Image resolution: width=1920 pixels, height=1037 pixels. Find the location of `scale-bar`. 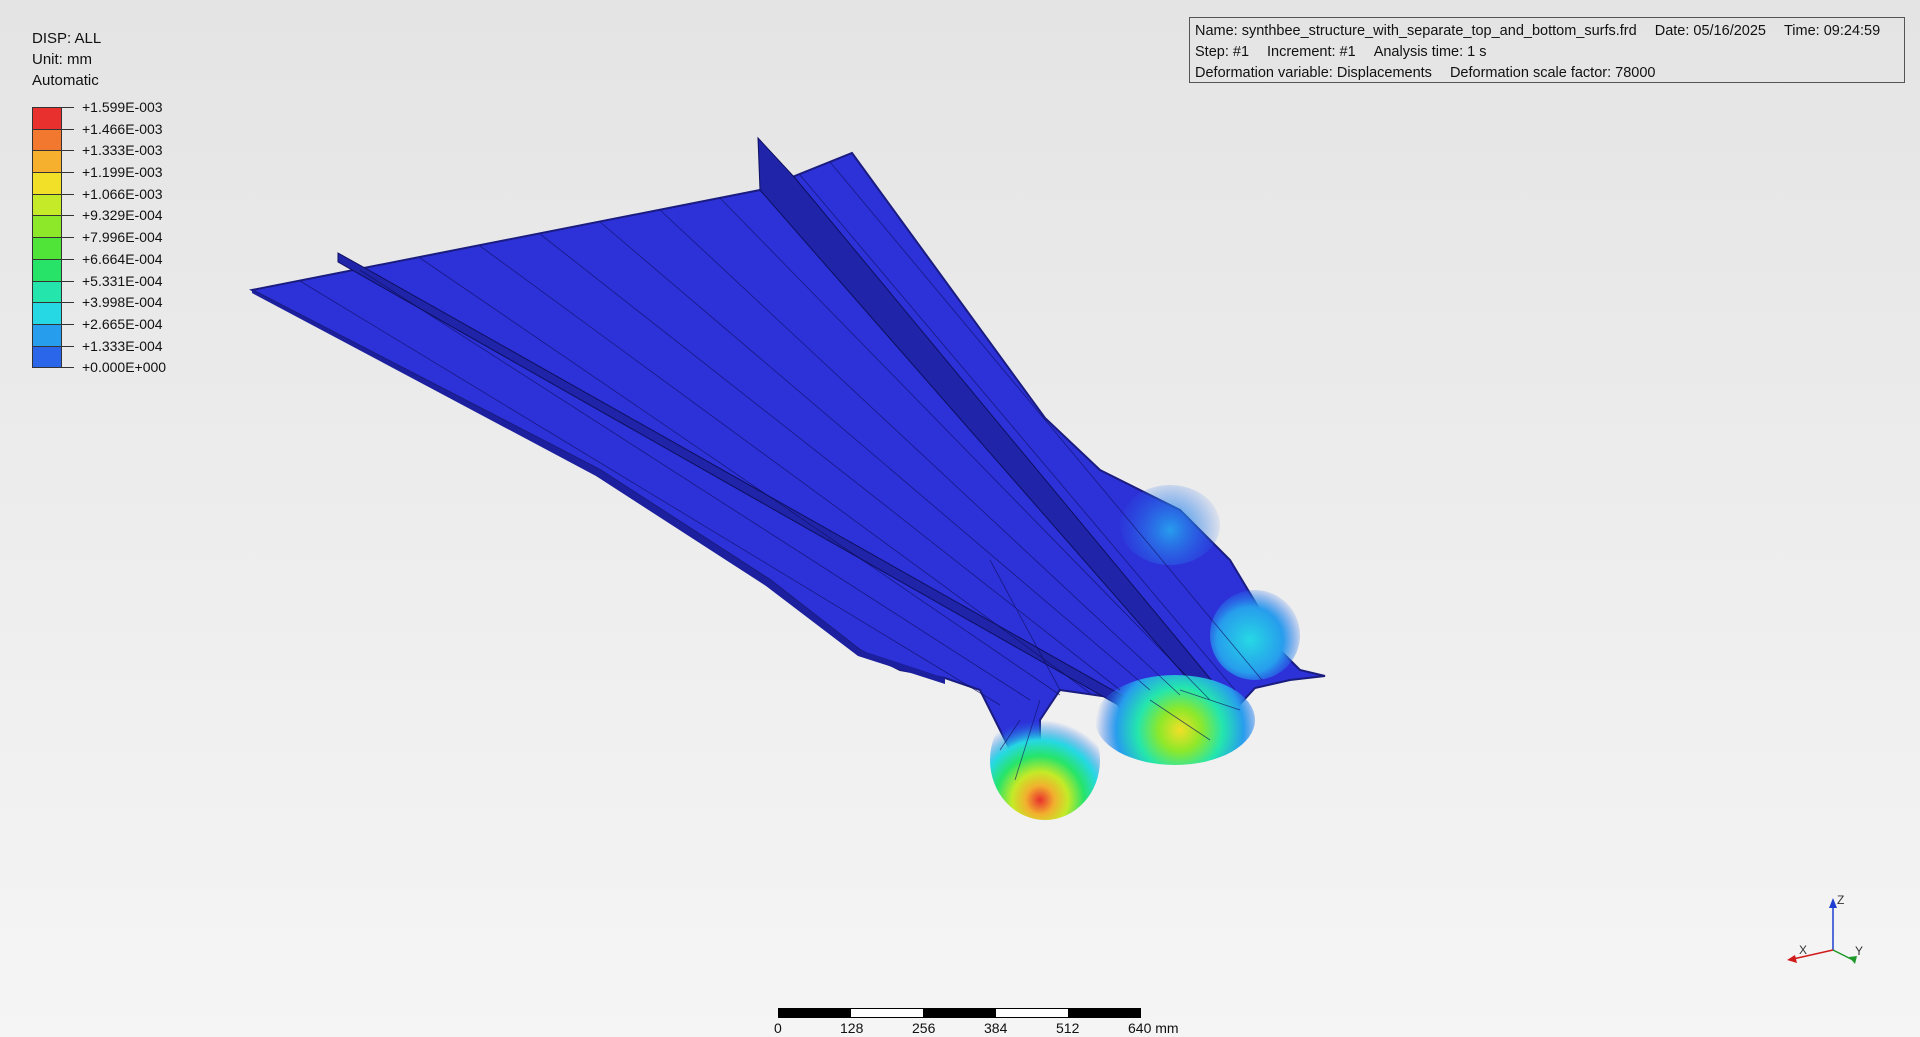

scale-bar is located at coordinates (959, 1013).